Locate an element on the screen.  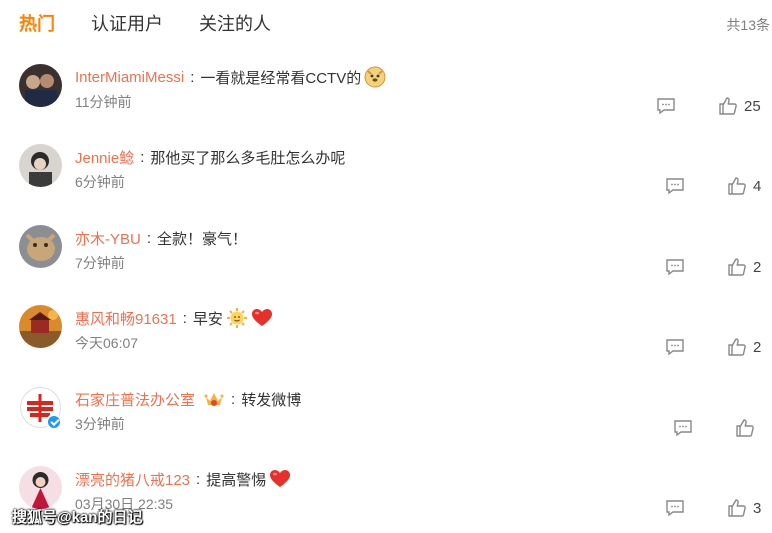
comment-time: 3分钟前 is located at coordinates (100, 424).